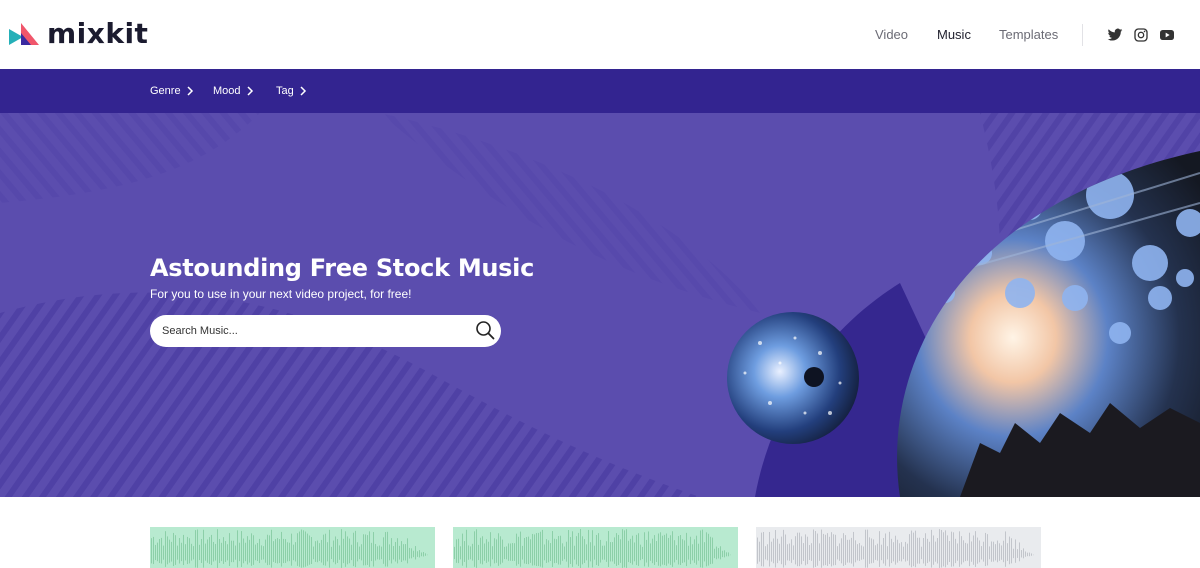 This screenshot has height=568, width=1200. Describe the element at coordinates (1028, 35) in the screenshot. I see `nav-templates: Templates` at that location.